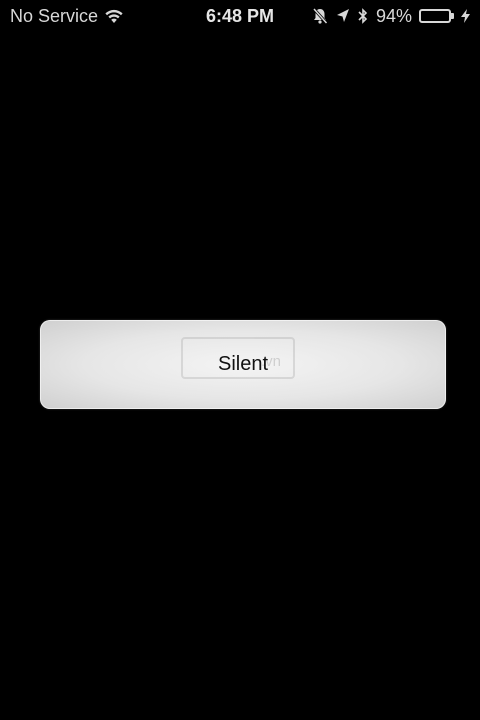 The height and width of the screenshot is (720, 480). Describe the element at coordinates (393, 15) in the screenshot. I see `battery-percent: 94%` at that location.